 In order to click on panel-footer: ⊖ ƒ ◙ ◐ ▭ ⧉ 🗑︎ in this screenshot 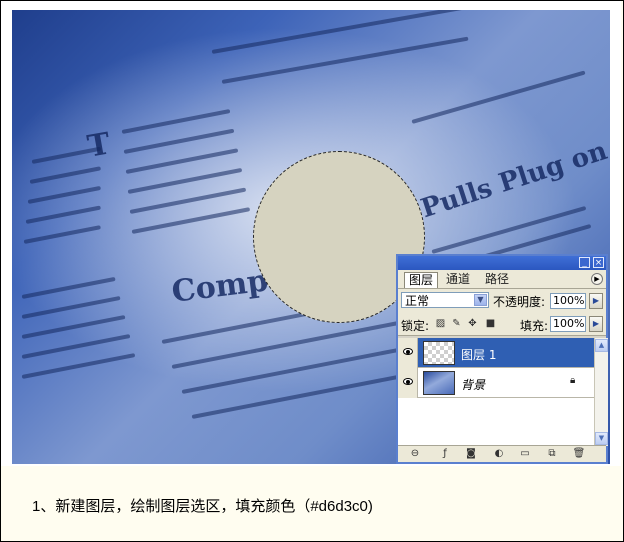, I will do `click(502, 453)`.